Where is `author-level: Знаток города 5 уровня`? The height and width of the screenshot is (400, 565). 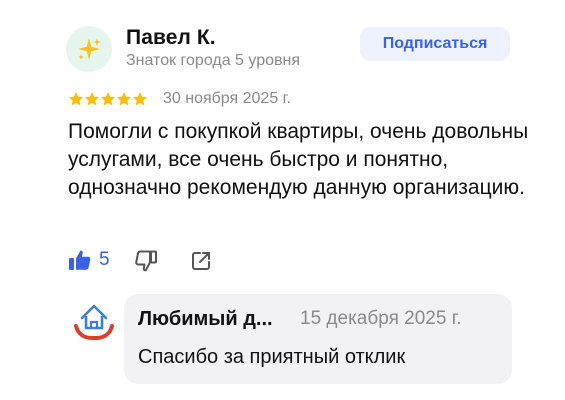
author-level: Знаток города 5 уровня is located at coordinates (213, 60).